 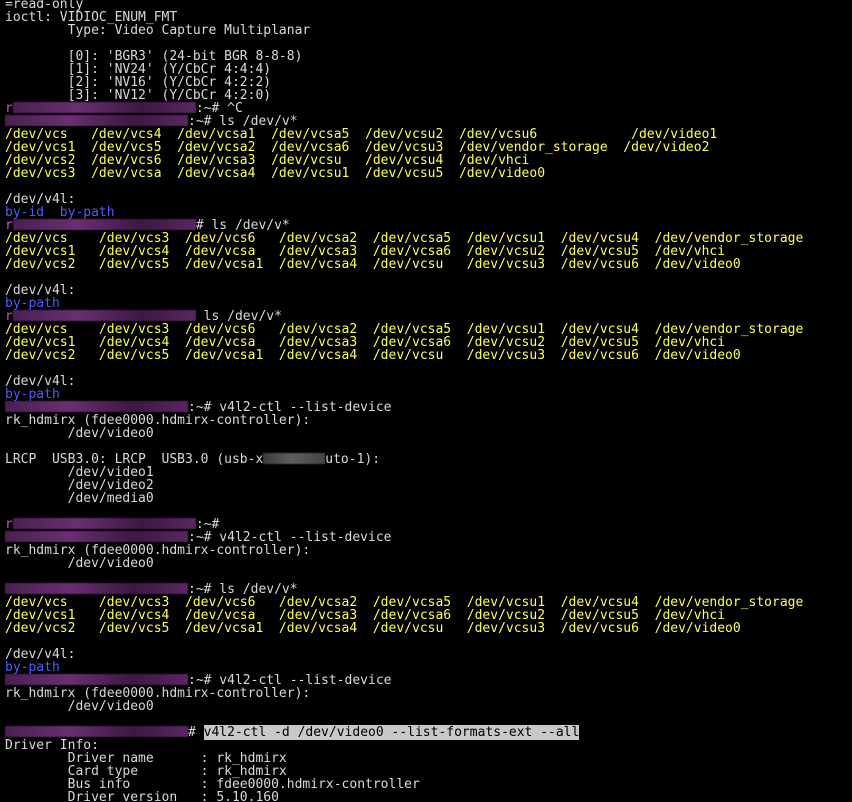 What do you see at coordinates (294, 458) in the screenshot?
I see `redacted-text` at bounding box center [294, 458].